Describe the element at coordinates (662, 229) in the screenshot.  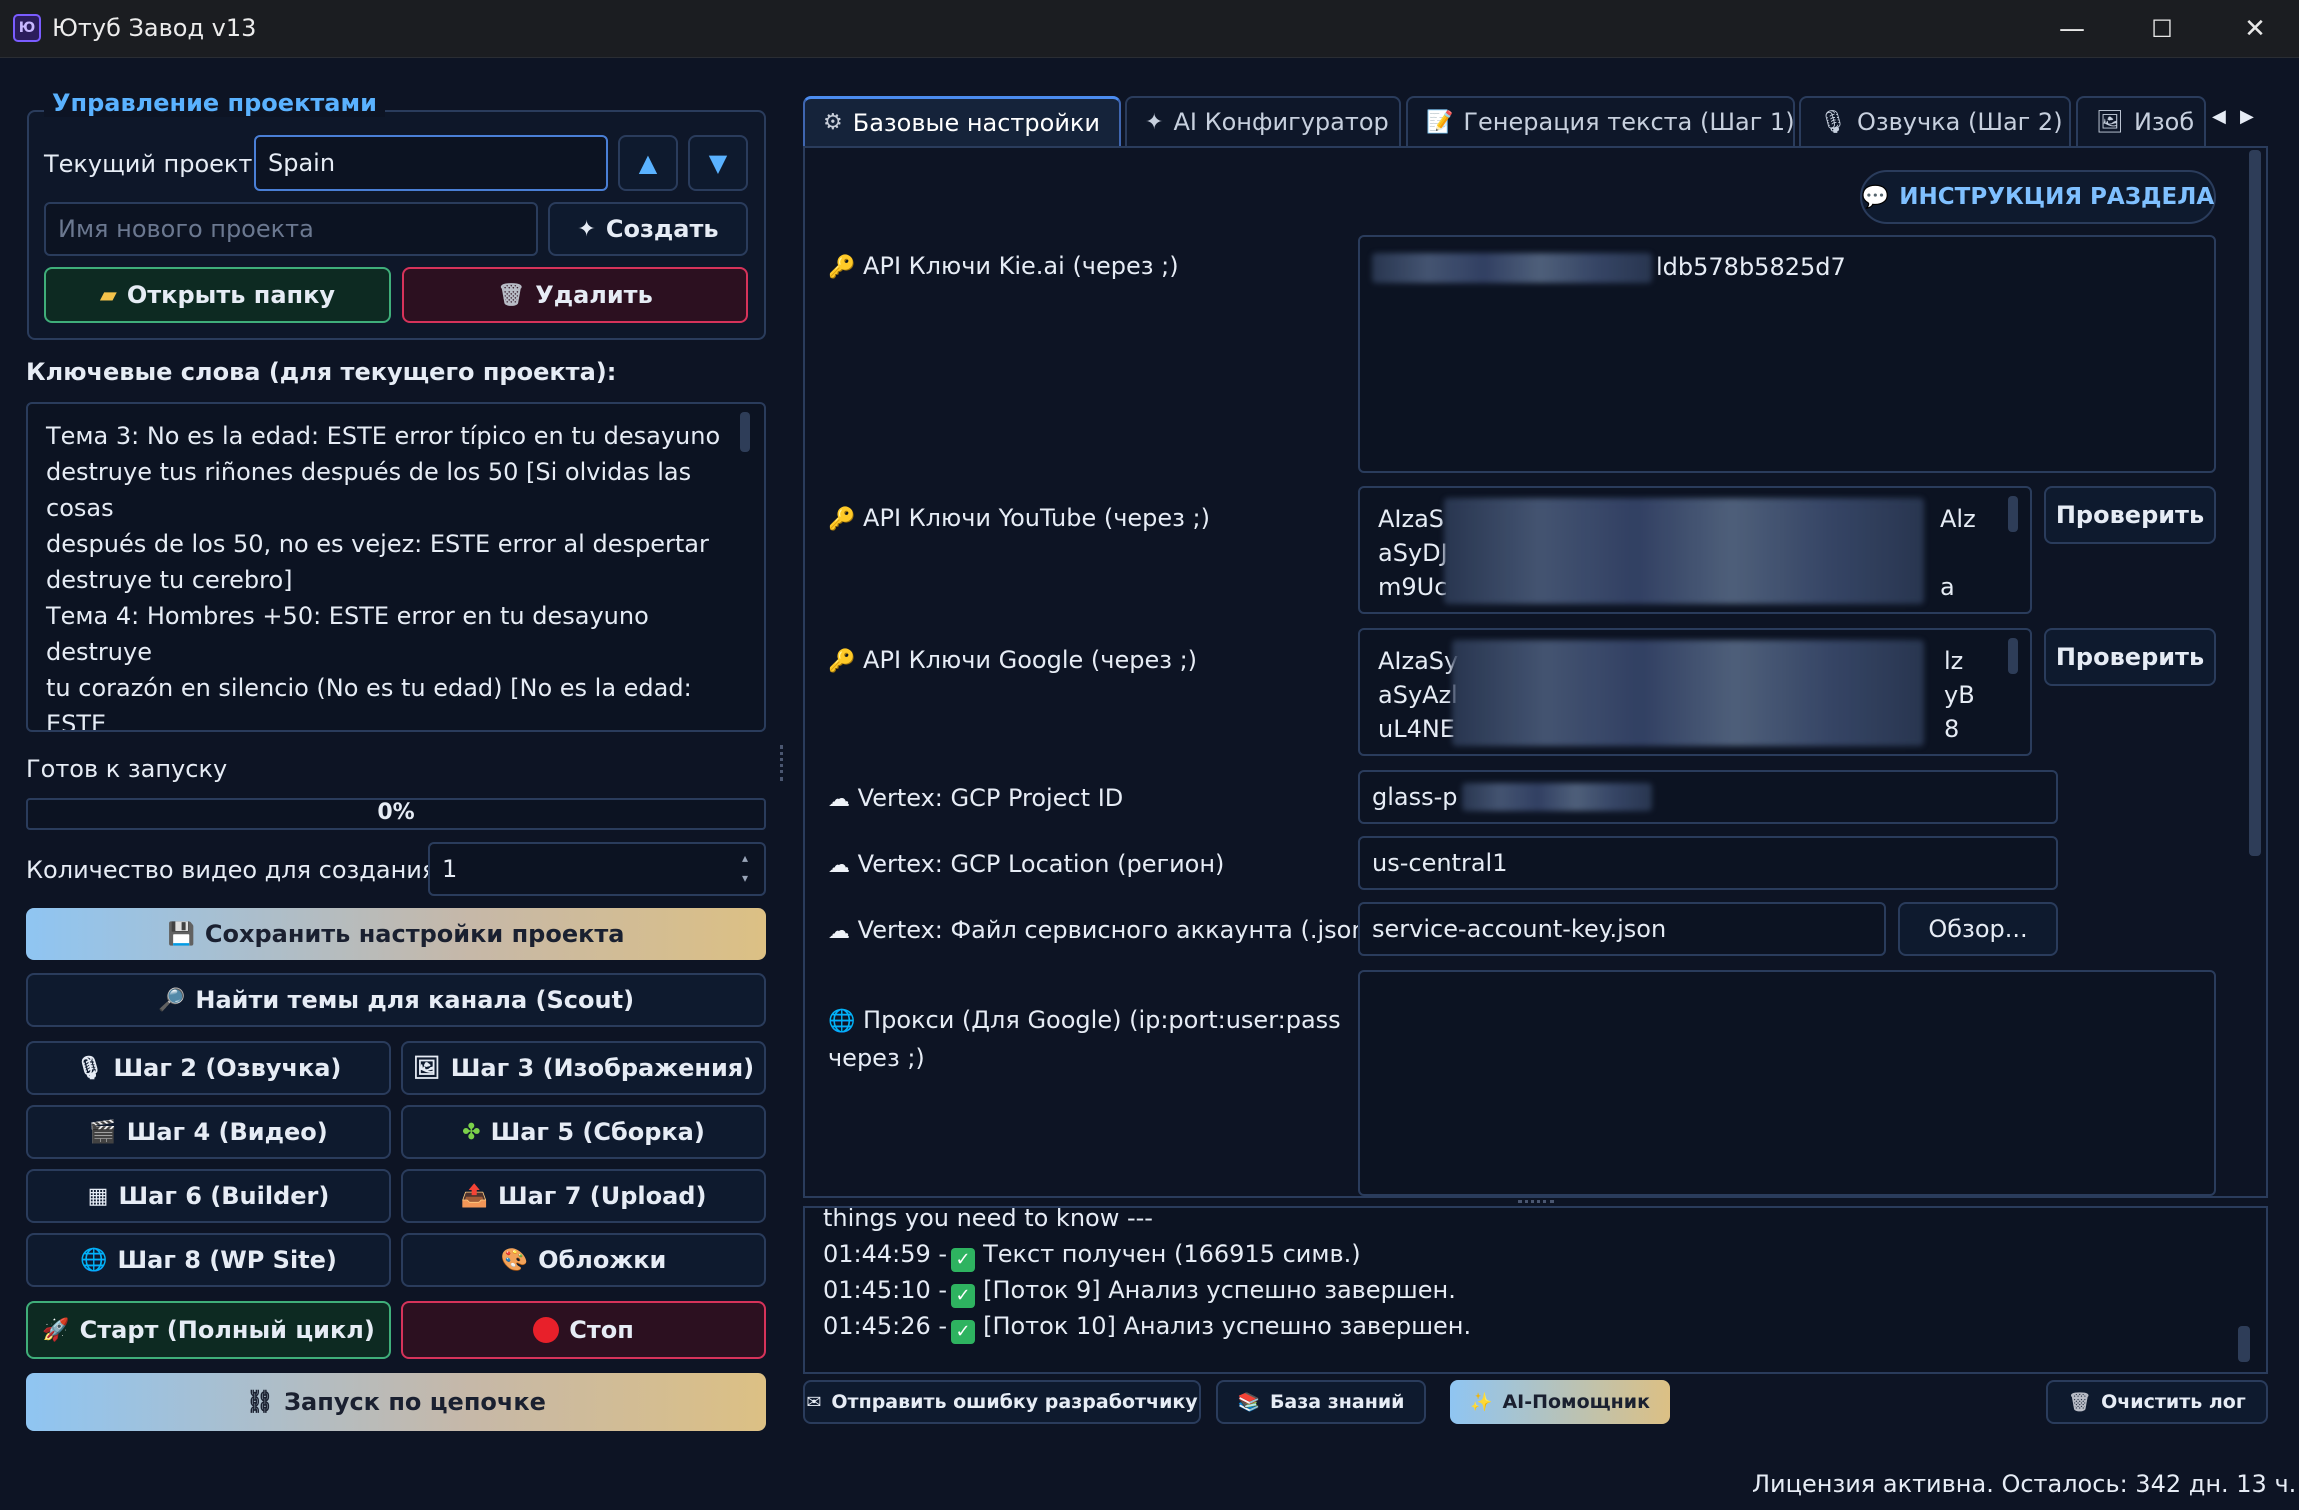
I see `create-label: Создать` at that location.